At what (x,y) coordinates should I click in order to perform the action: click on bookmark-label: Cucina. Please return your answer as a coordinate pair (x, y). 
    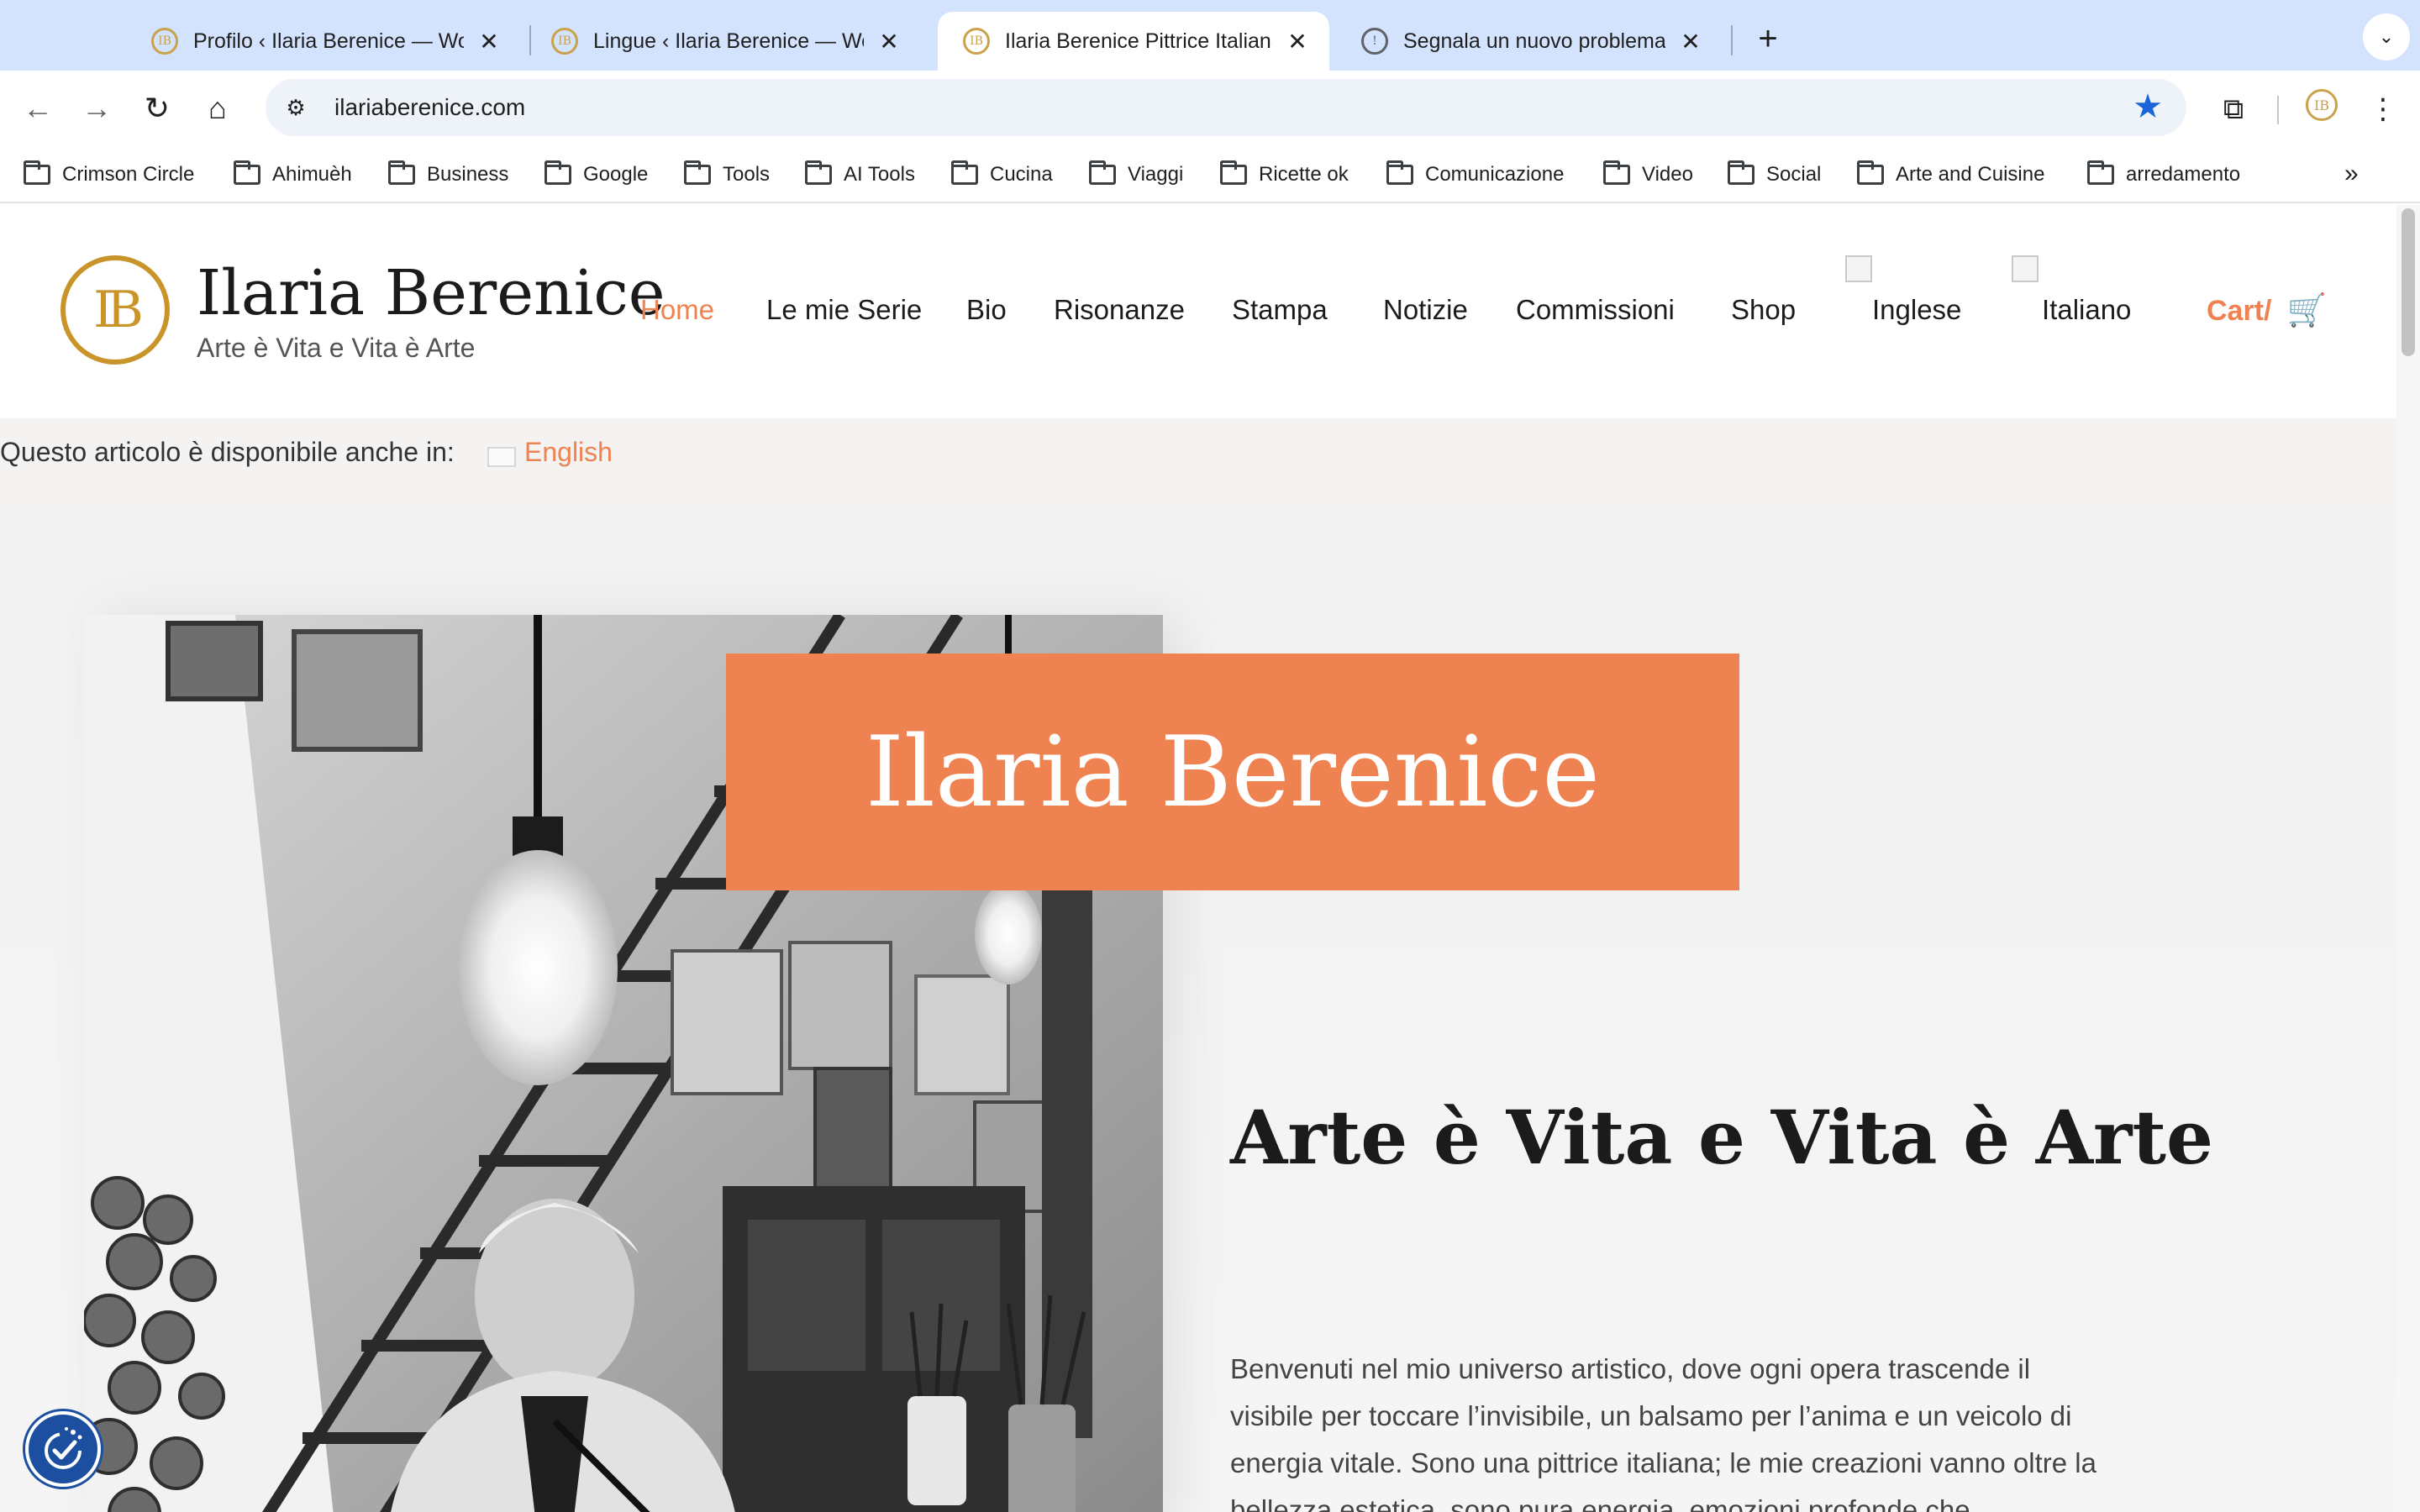
    Looking at the image, I should click on (1022, 174).